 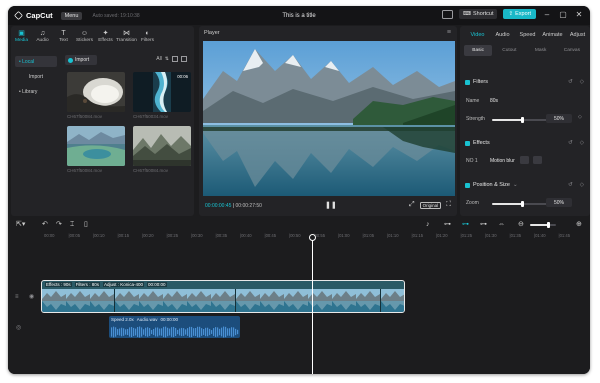 I want to click on sidebar-item-local: • Local, so click(x=36, y=61).